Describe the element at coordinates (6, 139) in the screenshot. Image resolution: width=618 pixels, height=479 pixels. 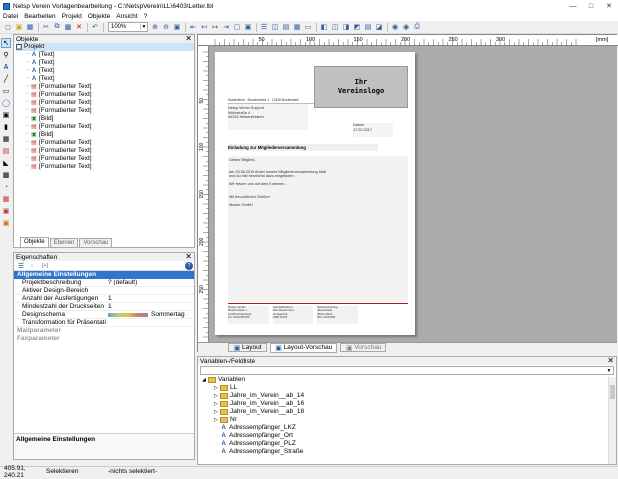
I see `table-tool-icon: ▦` at that location.